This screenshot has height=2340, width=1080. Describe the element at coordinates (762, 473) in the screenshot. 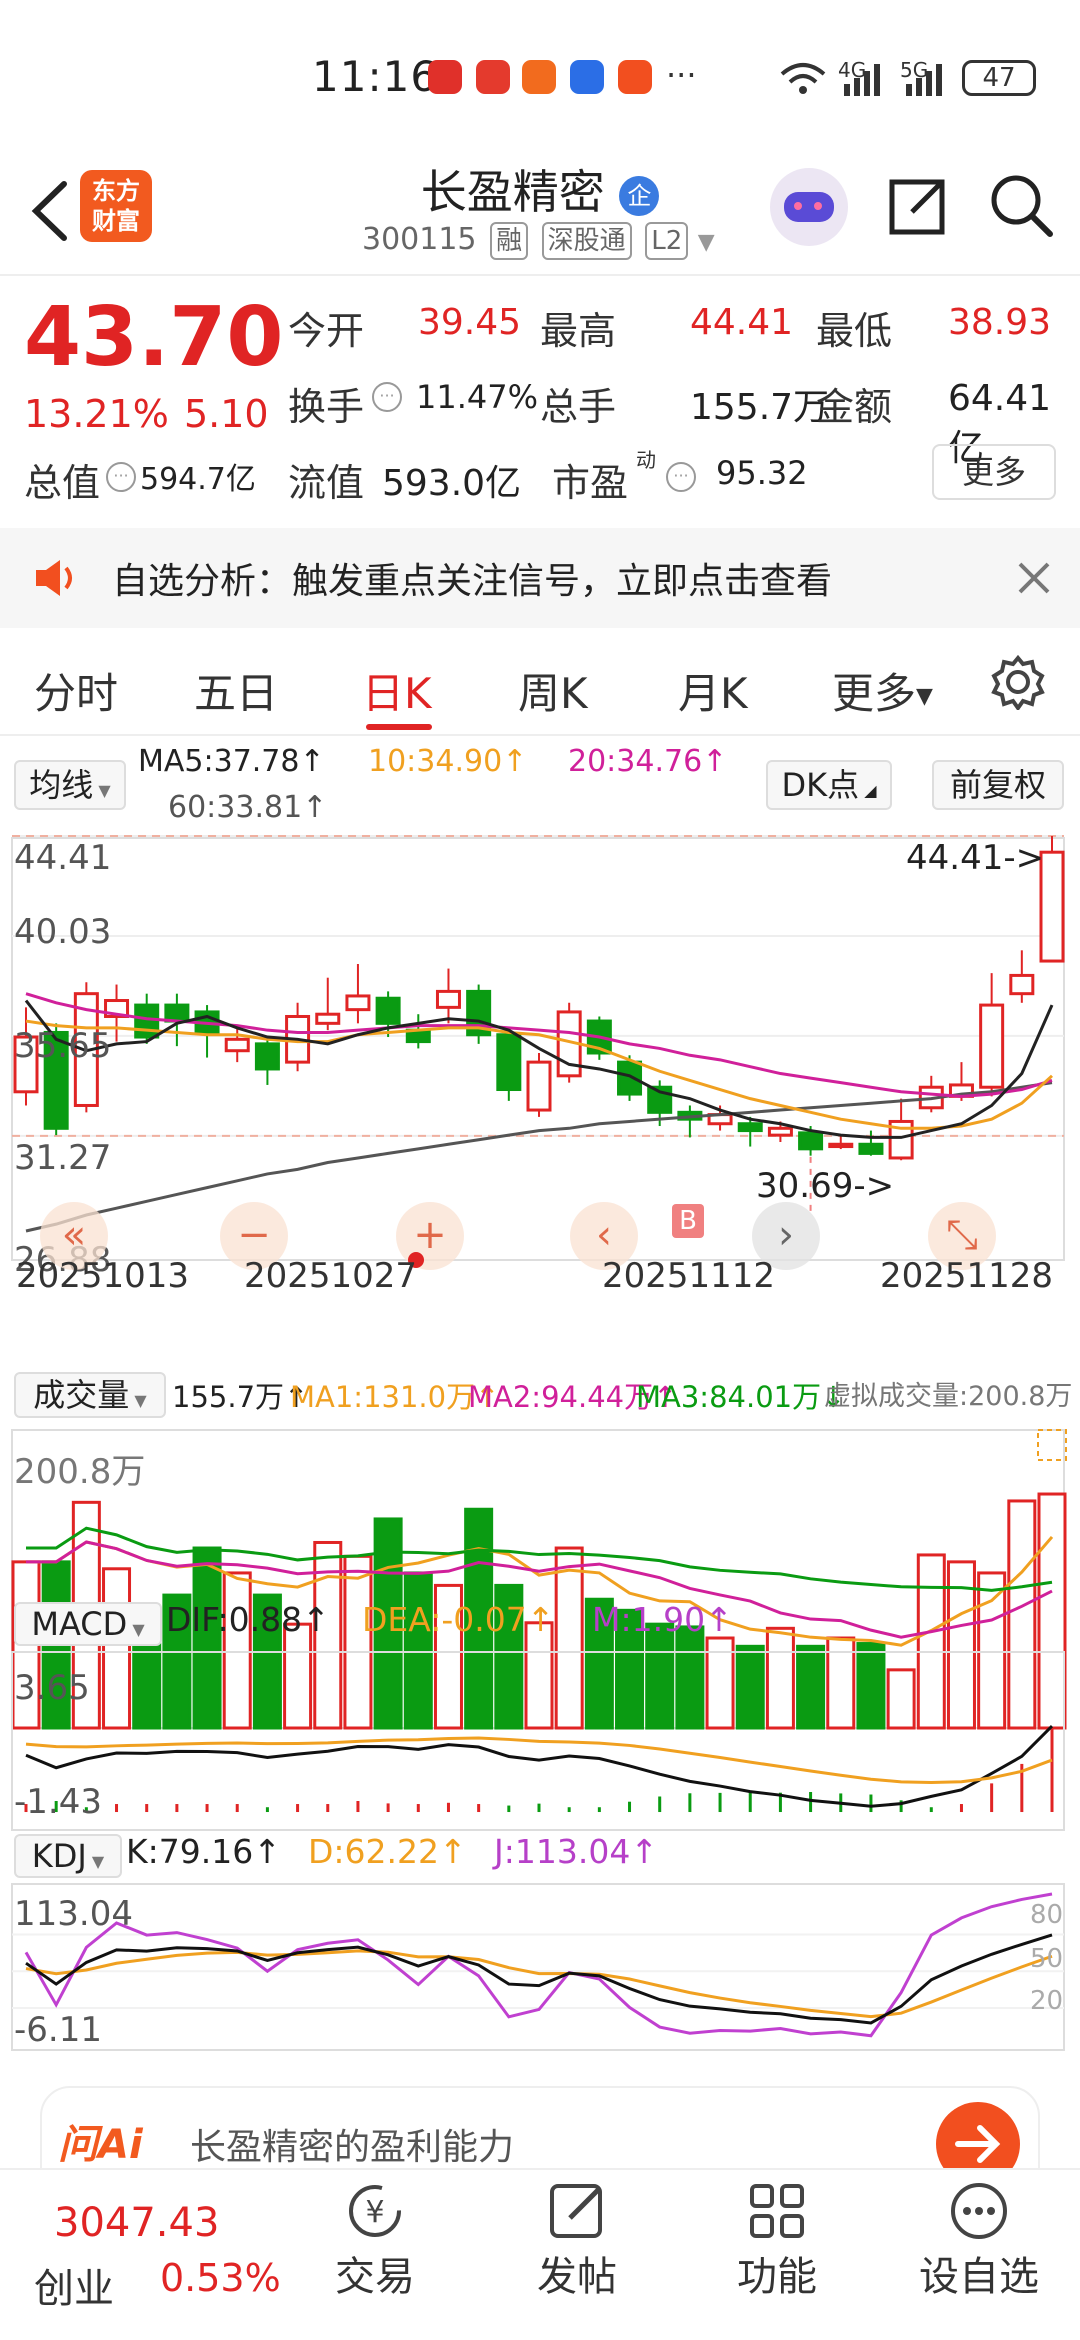

I see `pe-value: 95.32` at that location.